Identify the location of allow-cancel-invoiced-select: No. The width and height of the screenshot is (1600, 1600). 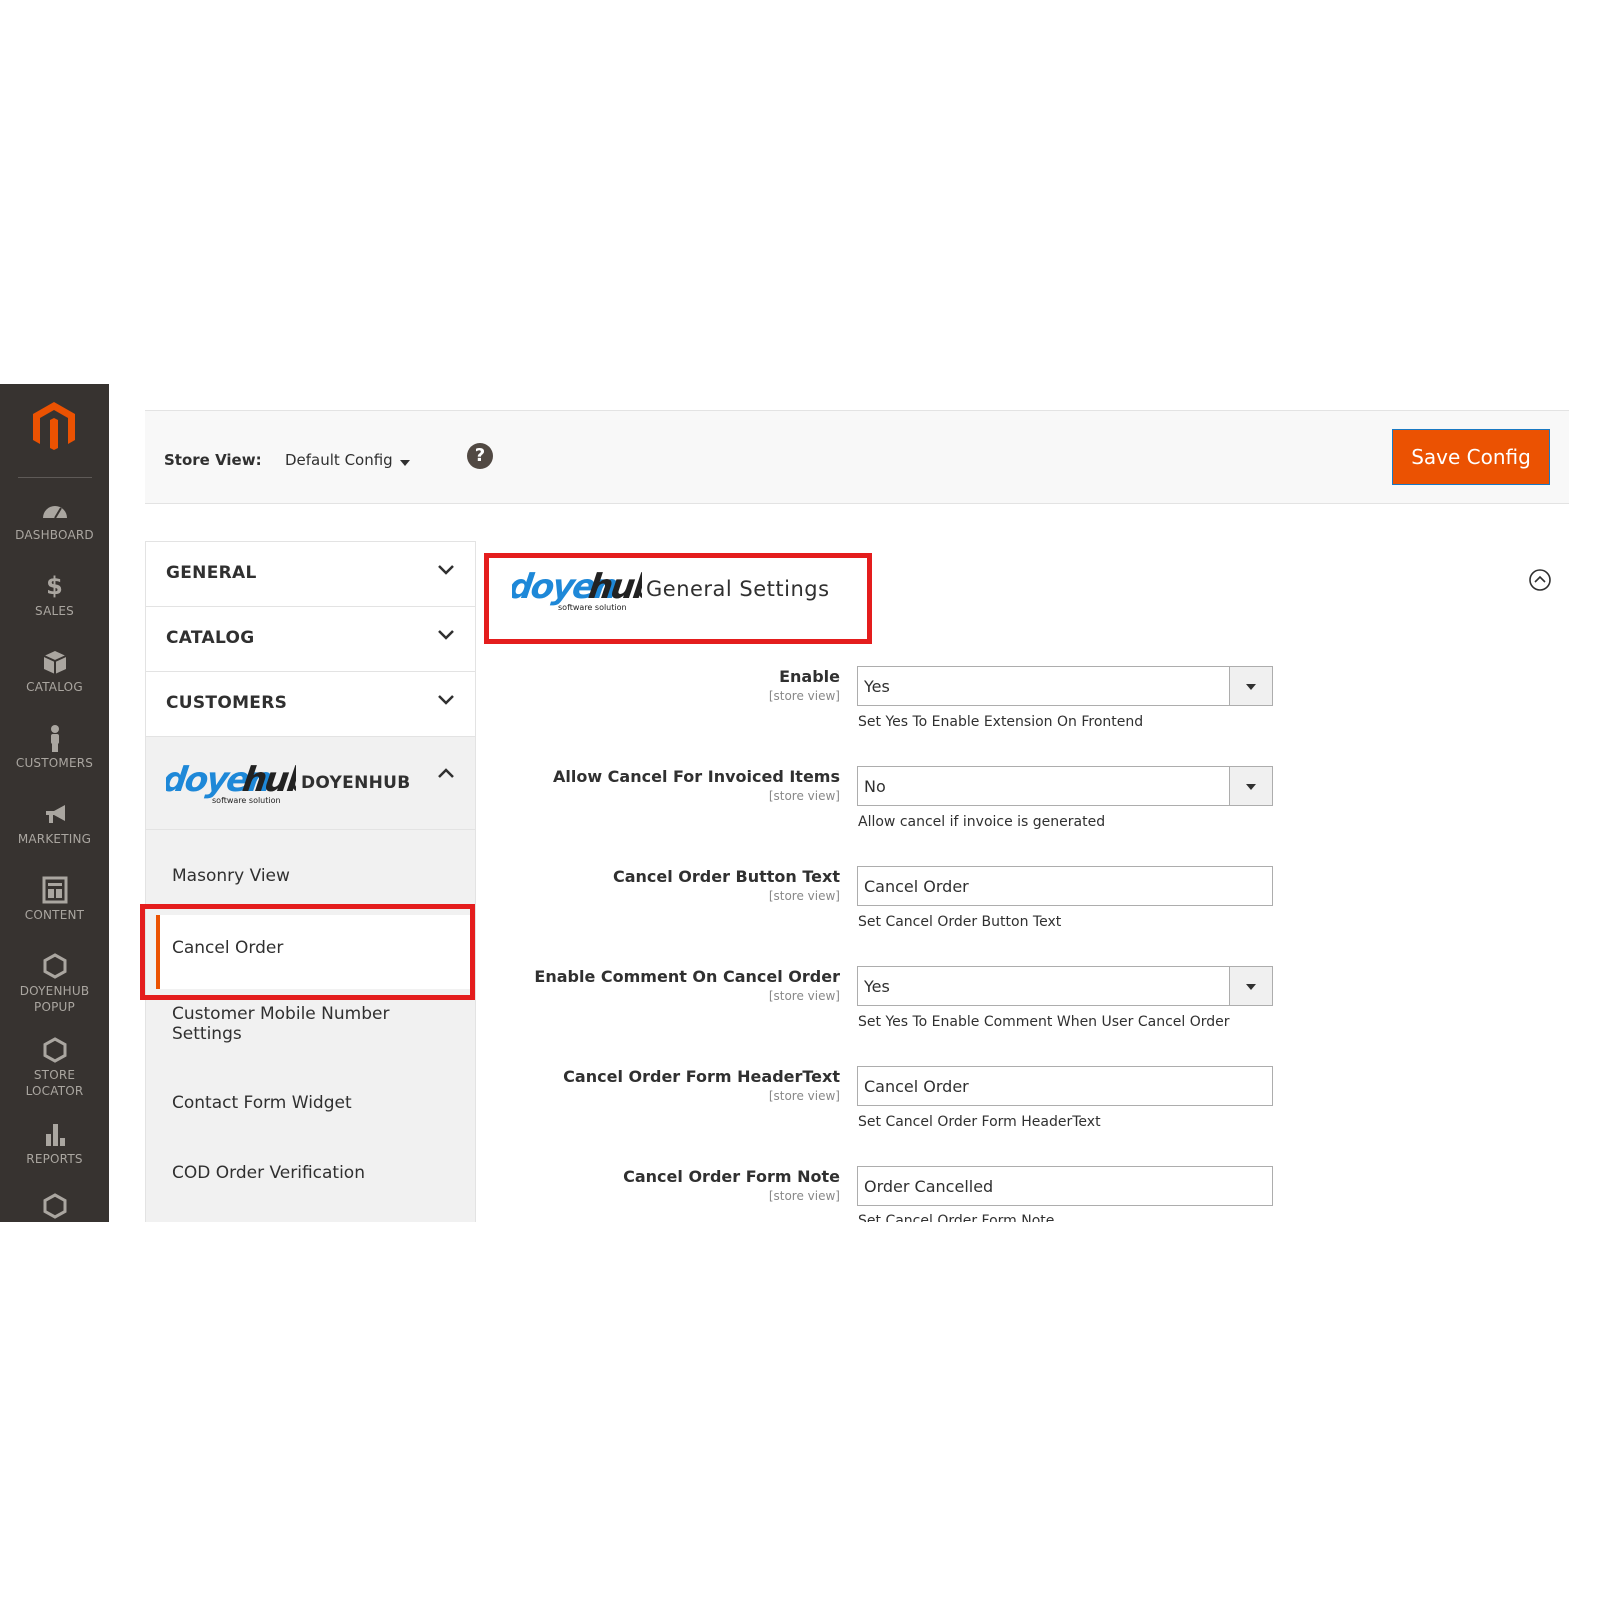
(1065, 786).